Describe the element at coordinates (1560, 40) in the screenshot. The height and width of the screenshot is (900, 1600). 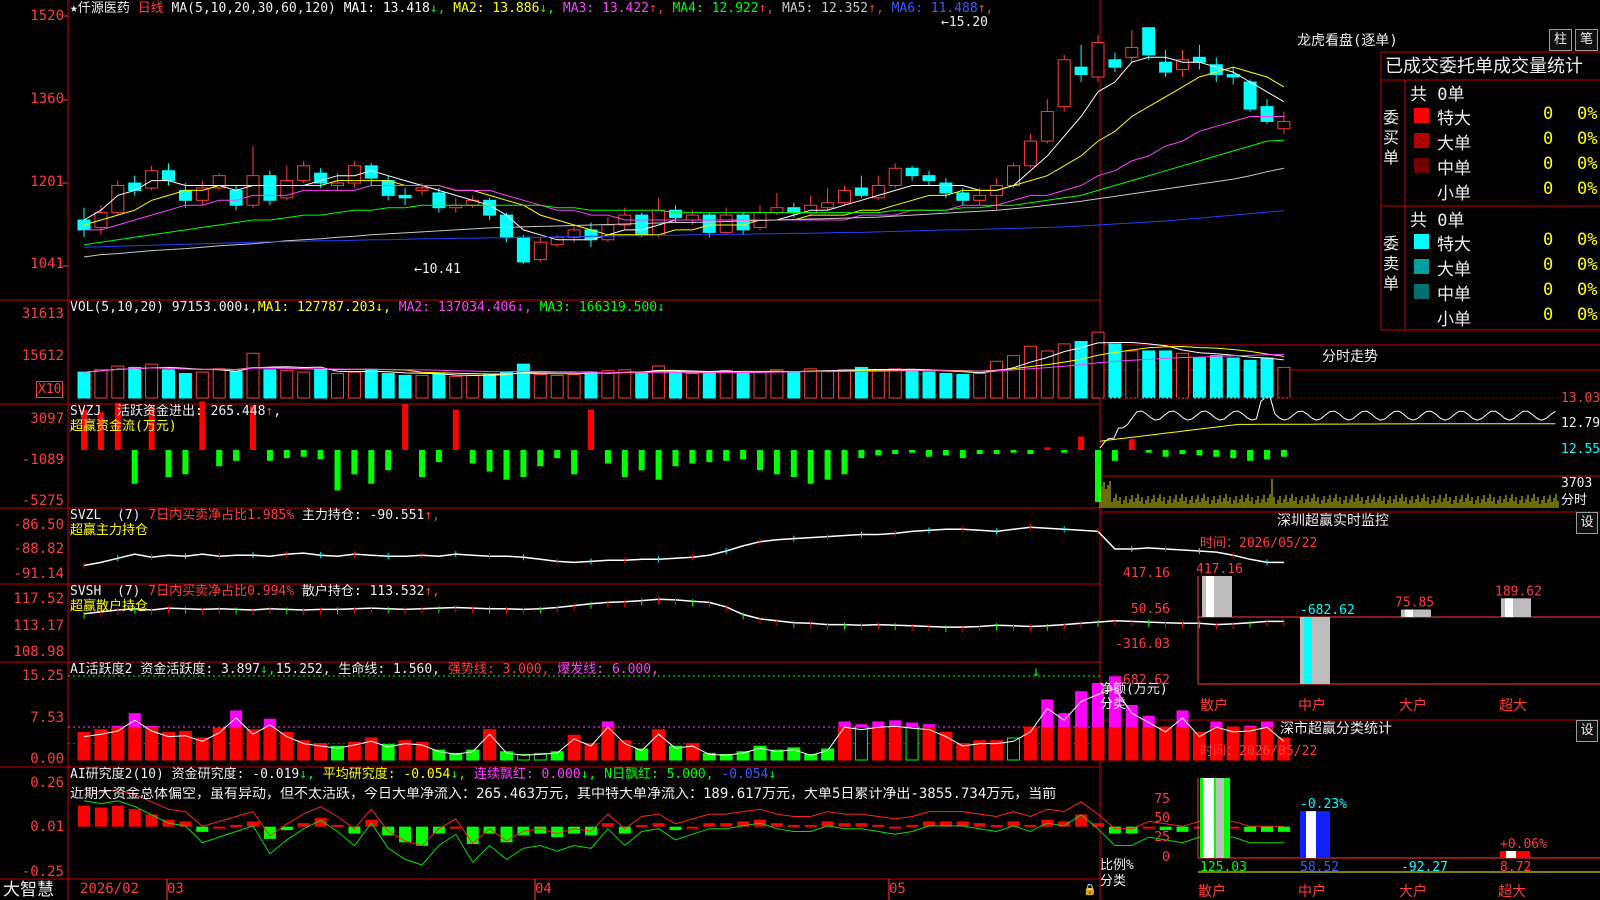
I see `bar-view-button: 柱` at that location.